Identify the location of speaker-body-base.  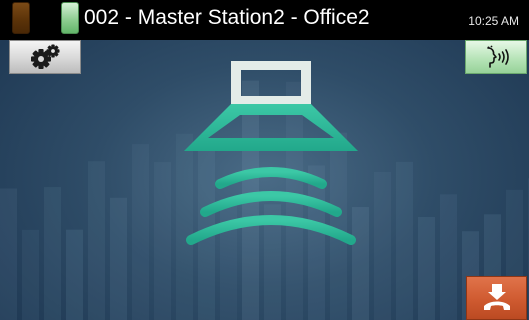
(271, 100).